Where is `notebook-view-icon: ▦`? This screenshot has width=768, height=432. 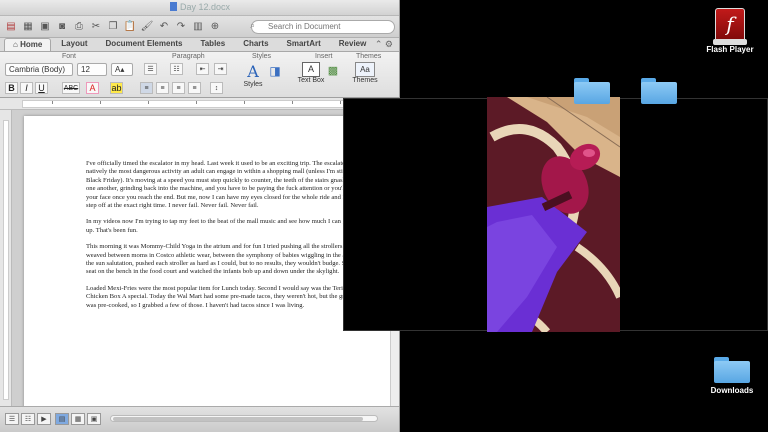 notebook-view-icon: ▦ is located at coordinates (78, 419).